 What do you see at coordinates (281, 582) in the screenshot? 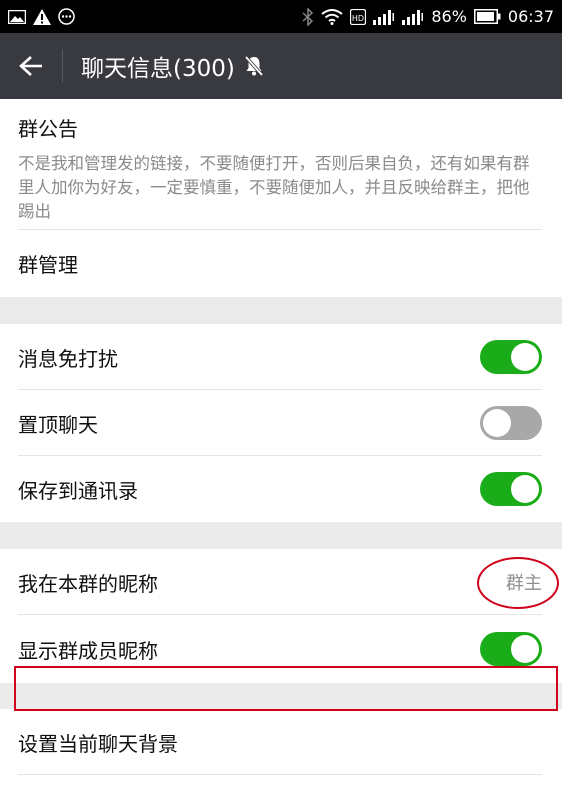
I see `my-nickname-row: 我在本群的昵称 群主` at bounding box center [281, 582].